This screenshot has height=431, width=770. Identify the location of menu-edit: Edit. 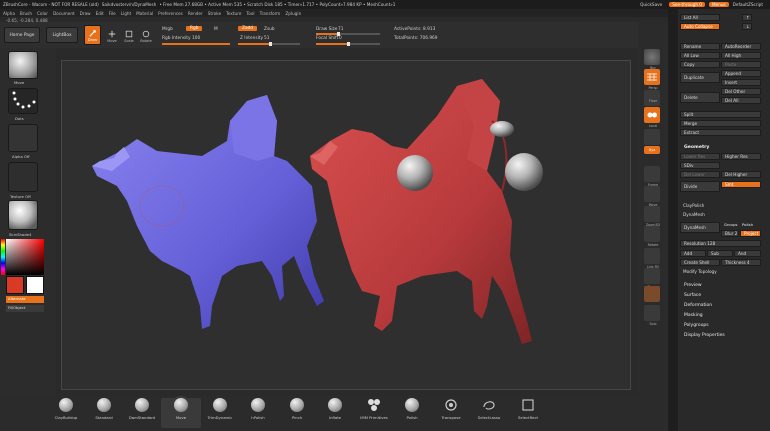
(100, 13).